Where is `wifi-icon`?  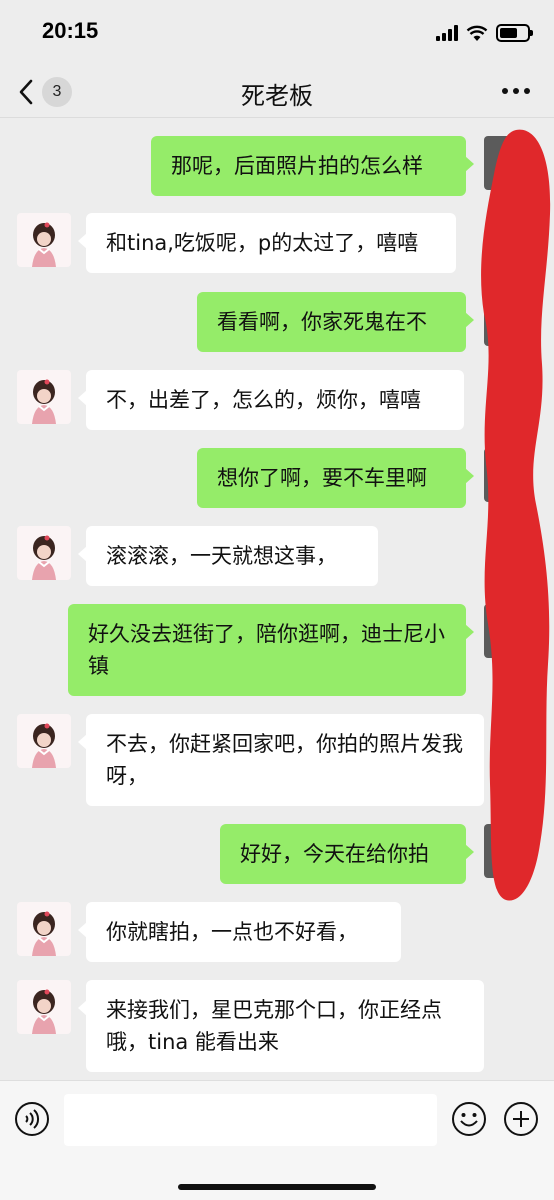
wifi-icon is located at coordinates (477, 33).